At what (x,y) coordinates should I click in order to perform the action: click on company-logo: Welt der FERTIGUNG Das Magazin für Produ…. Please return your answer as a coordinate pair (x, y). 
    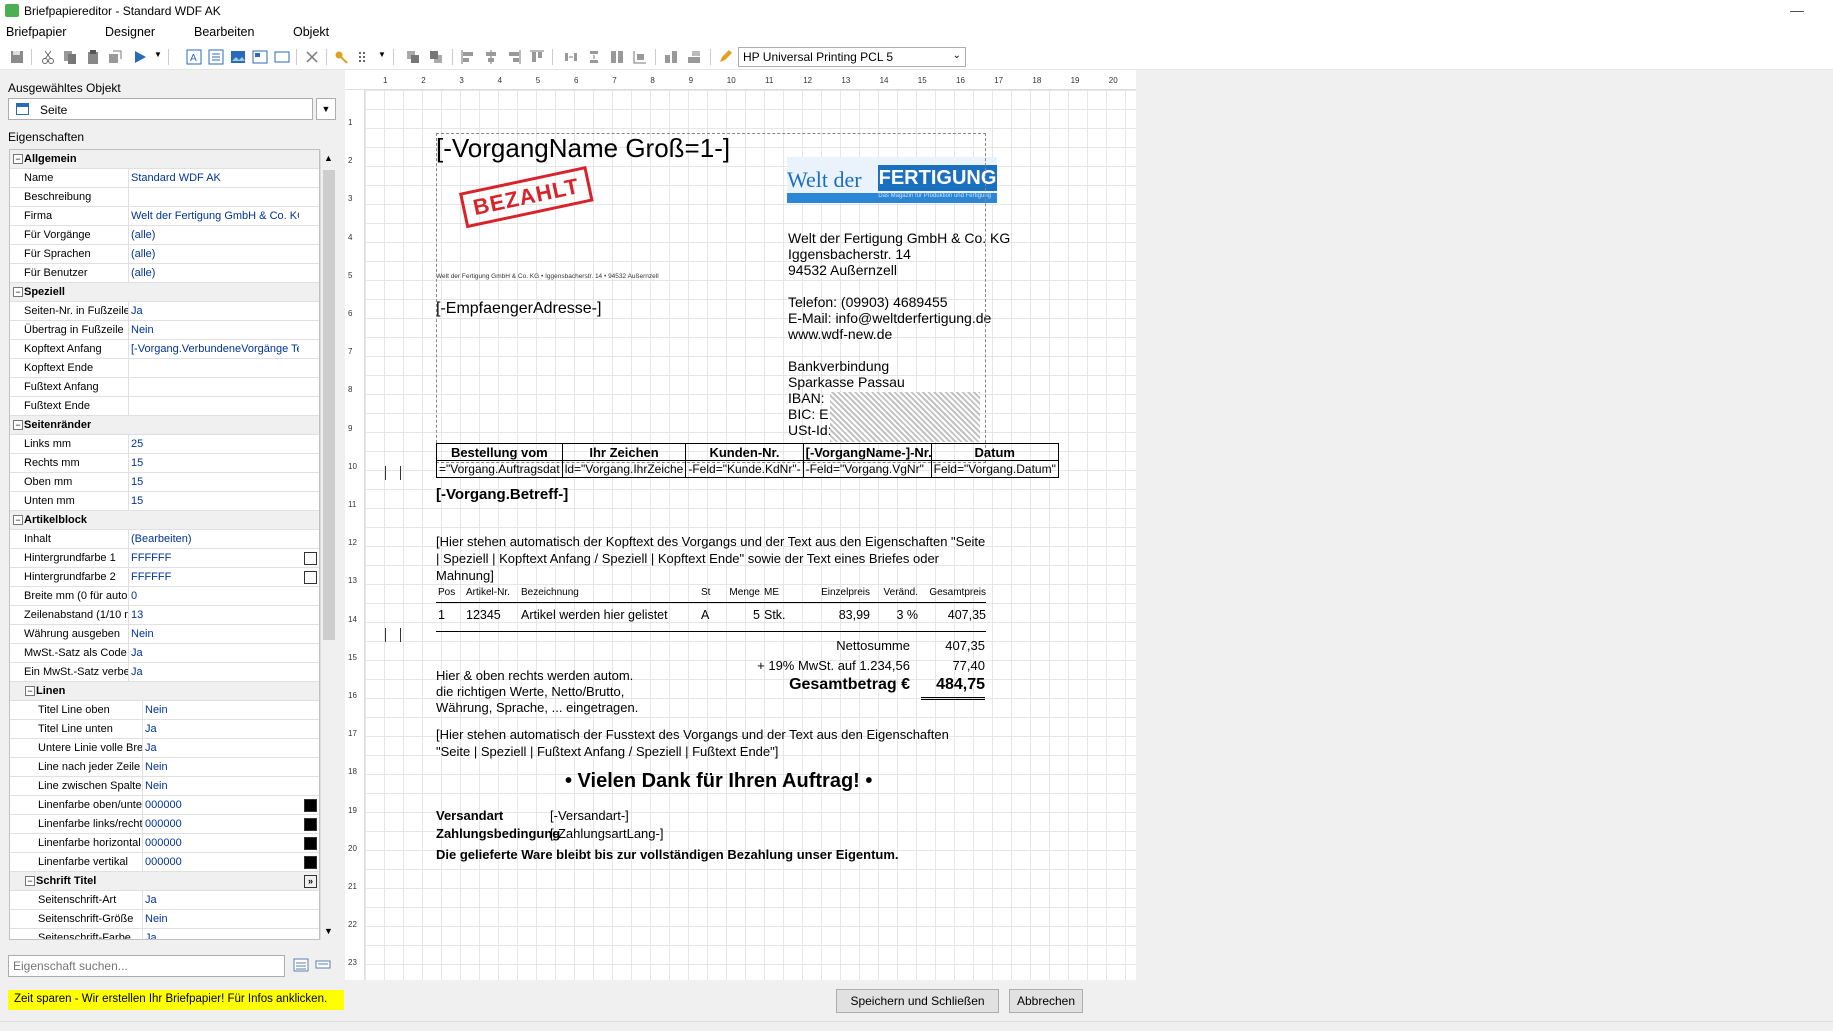
    Looking at the image, I should click on (892, 180).